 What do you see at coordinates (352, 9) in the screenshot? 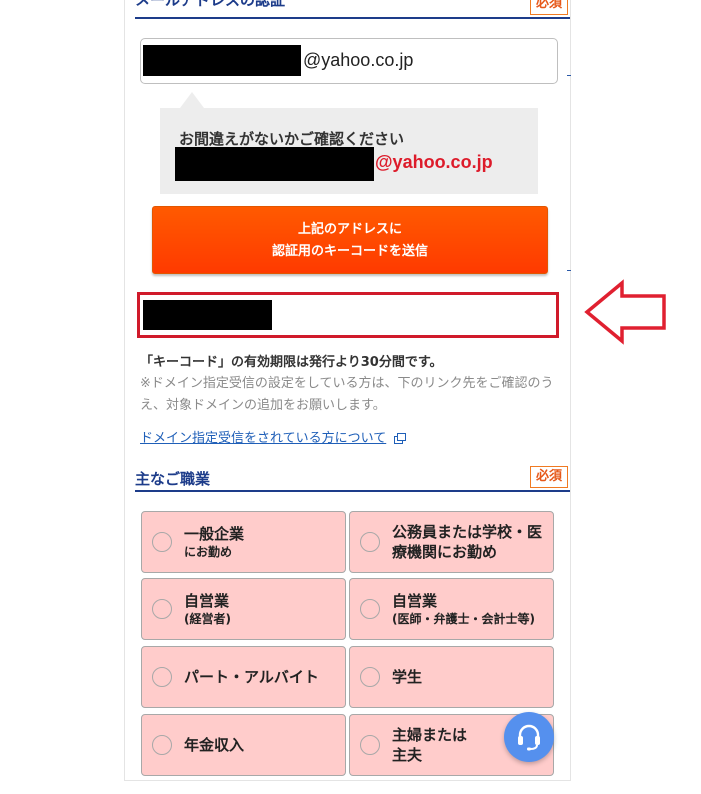
I see `email-verification-header: メールアドレスの認証 必須` at bounding box center [352, 9].